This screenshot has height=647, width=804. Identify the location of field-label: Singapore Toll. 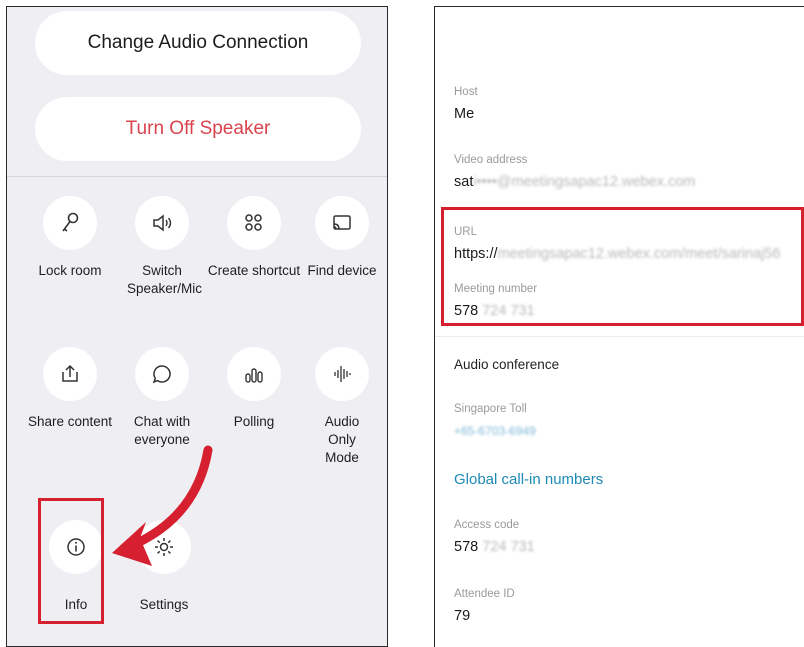
(490, 409).